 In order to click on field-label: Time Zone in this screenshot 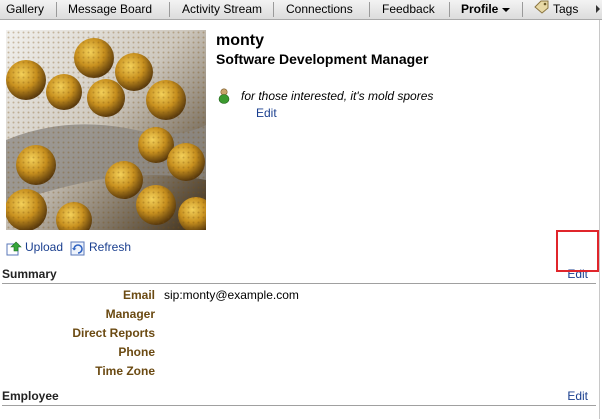, I will do `click(125, 371)`.